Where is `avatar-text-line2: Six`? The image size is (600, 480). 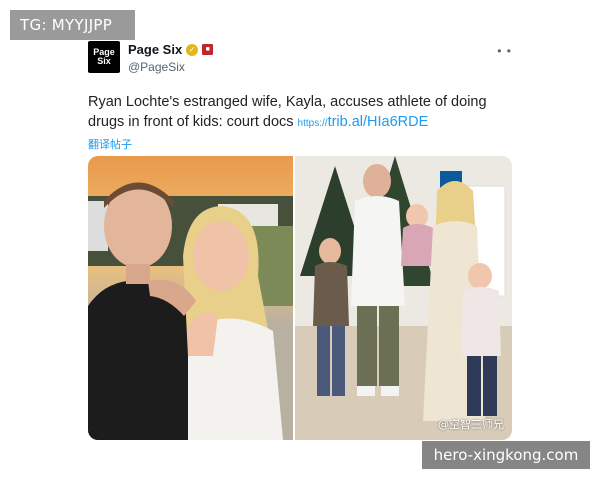
avatar-text-line2: Six is located at coordinates (104, 61).